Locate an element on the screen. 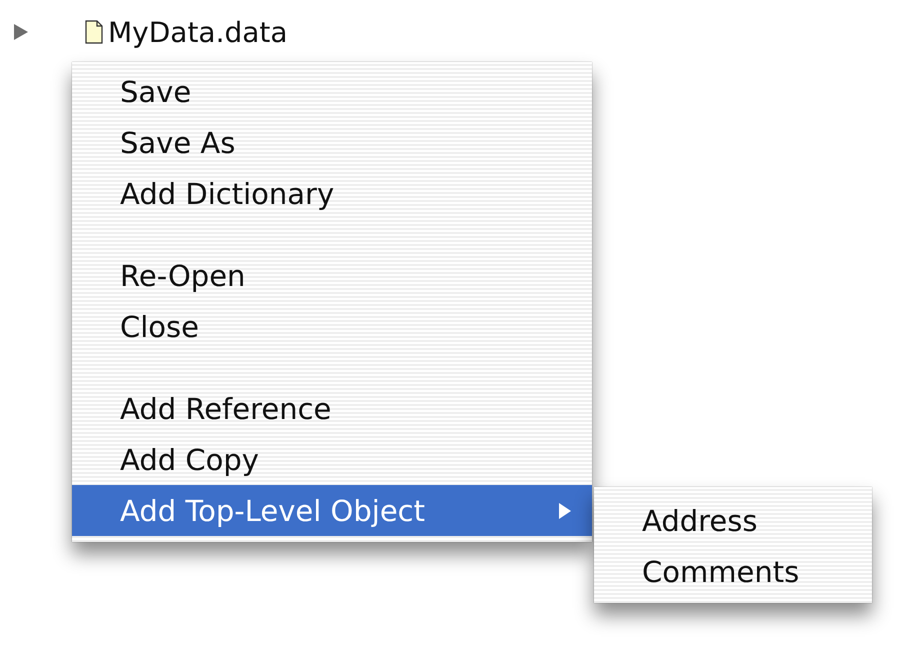 This screenshot has width=903, height=649. menu-item: Add Top-Level Object is located at coordinates (332, 510).